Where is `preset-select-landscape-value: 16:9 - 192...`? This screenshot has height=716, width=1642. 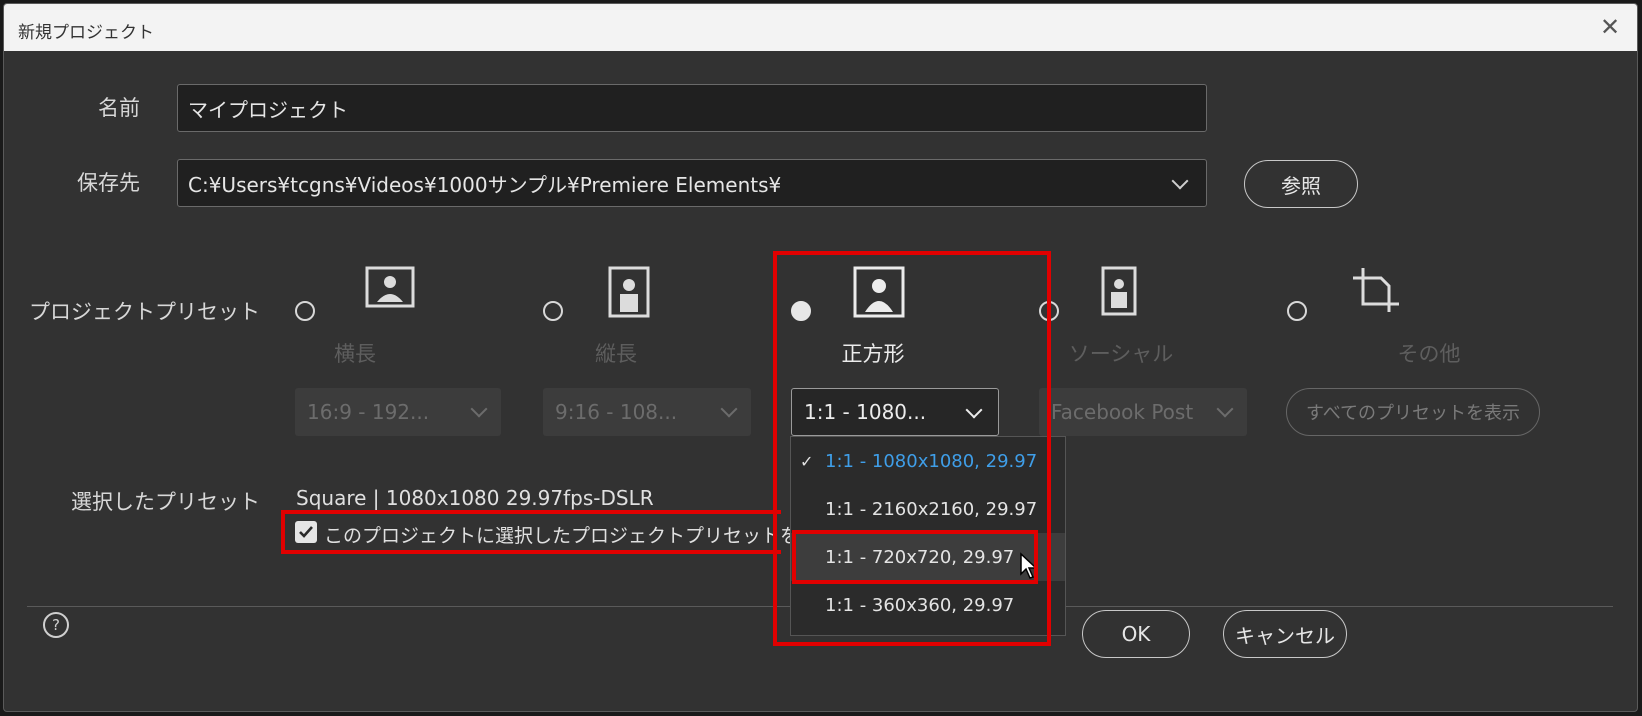 preset-select-landscape-value: 16:9 - 192... is located at coordinates (368, 412).